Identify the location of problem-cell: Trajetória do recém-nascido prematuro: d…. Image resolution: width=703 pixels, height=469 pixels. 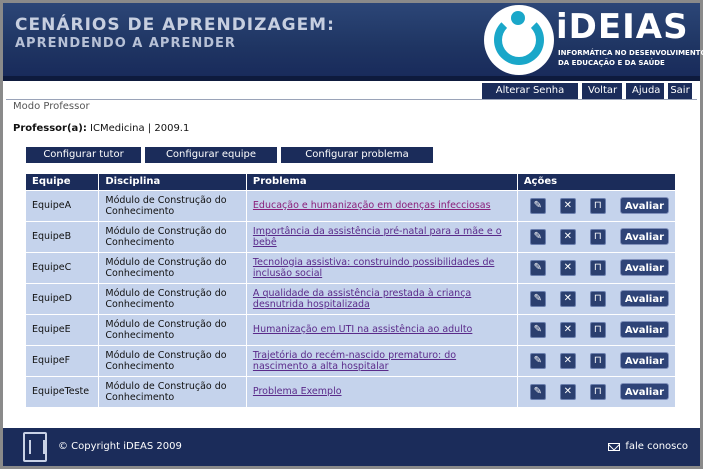
(382, 360).